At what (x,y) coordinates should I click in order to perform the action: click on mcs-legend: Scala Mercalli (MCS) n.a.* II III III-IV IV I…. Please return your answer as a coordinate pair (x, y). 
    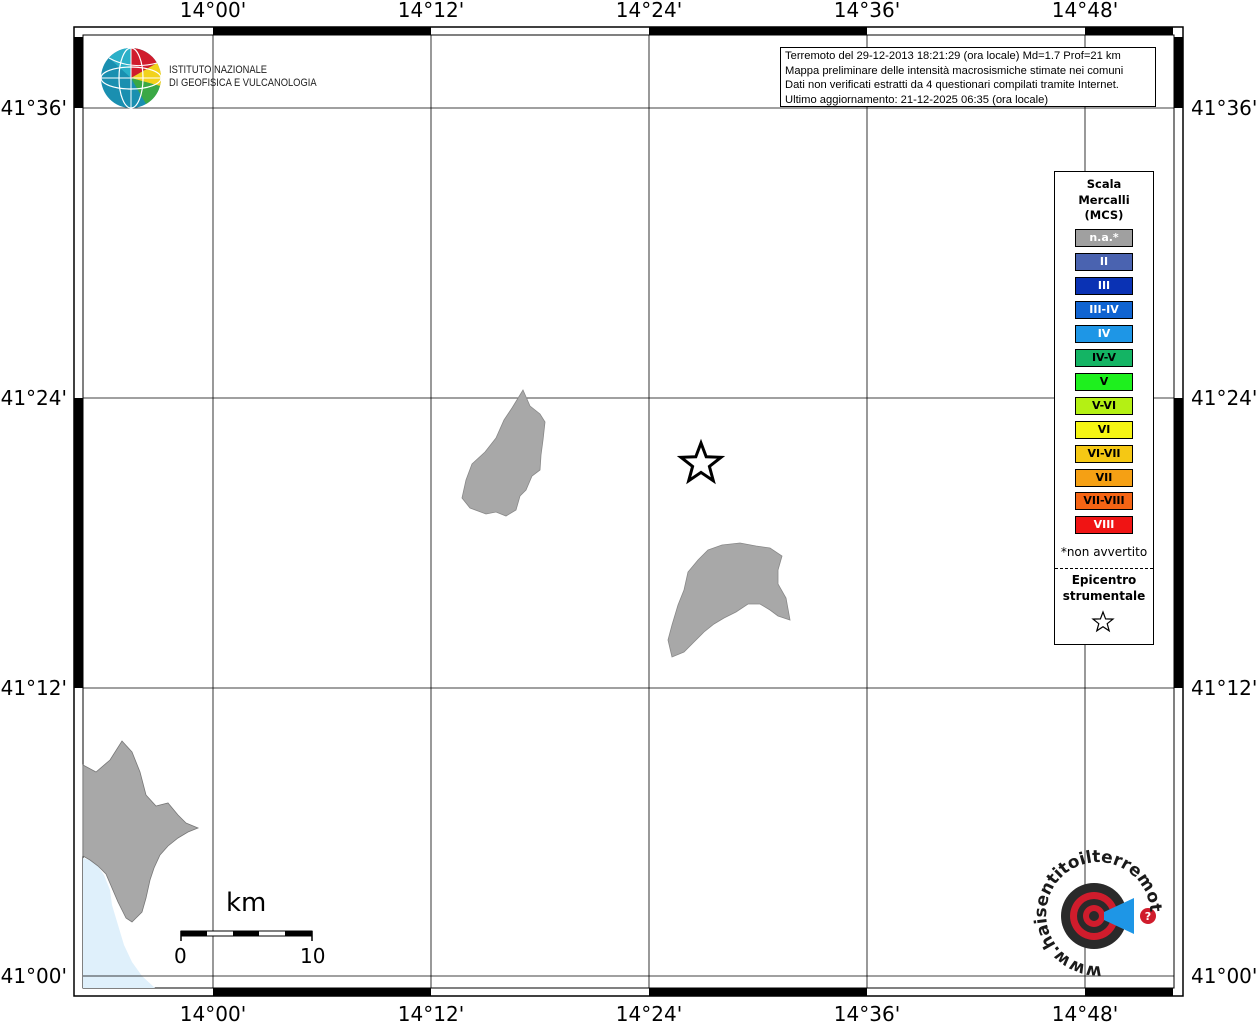
    Looking at the image, I should click on (1104, 408).